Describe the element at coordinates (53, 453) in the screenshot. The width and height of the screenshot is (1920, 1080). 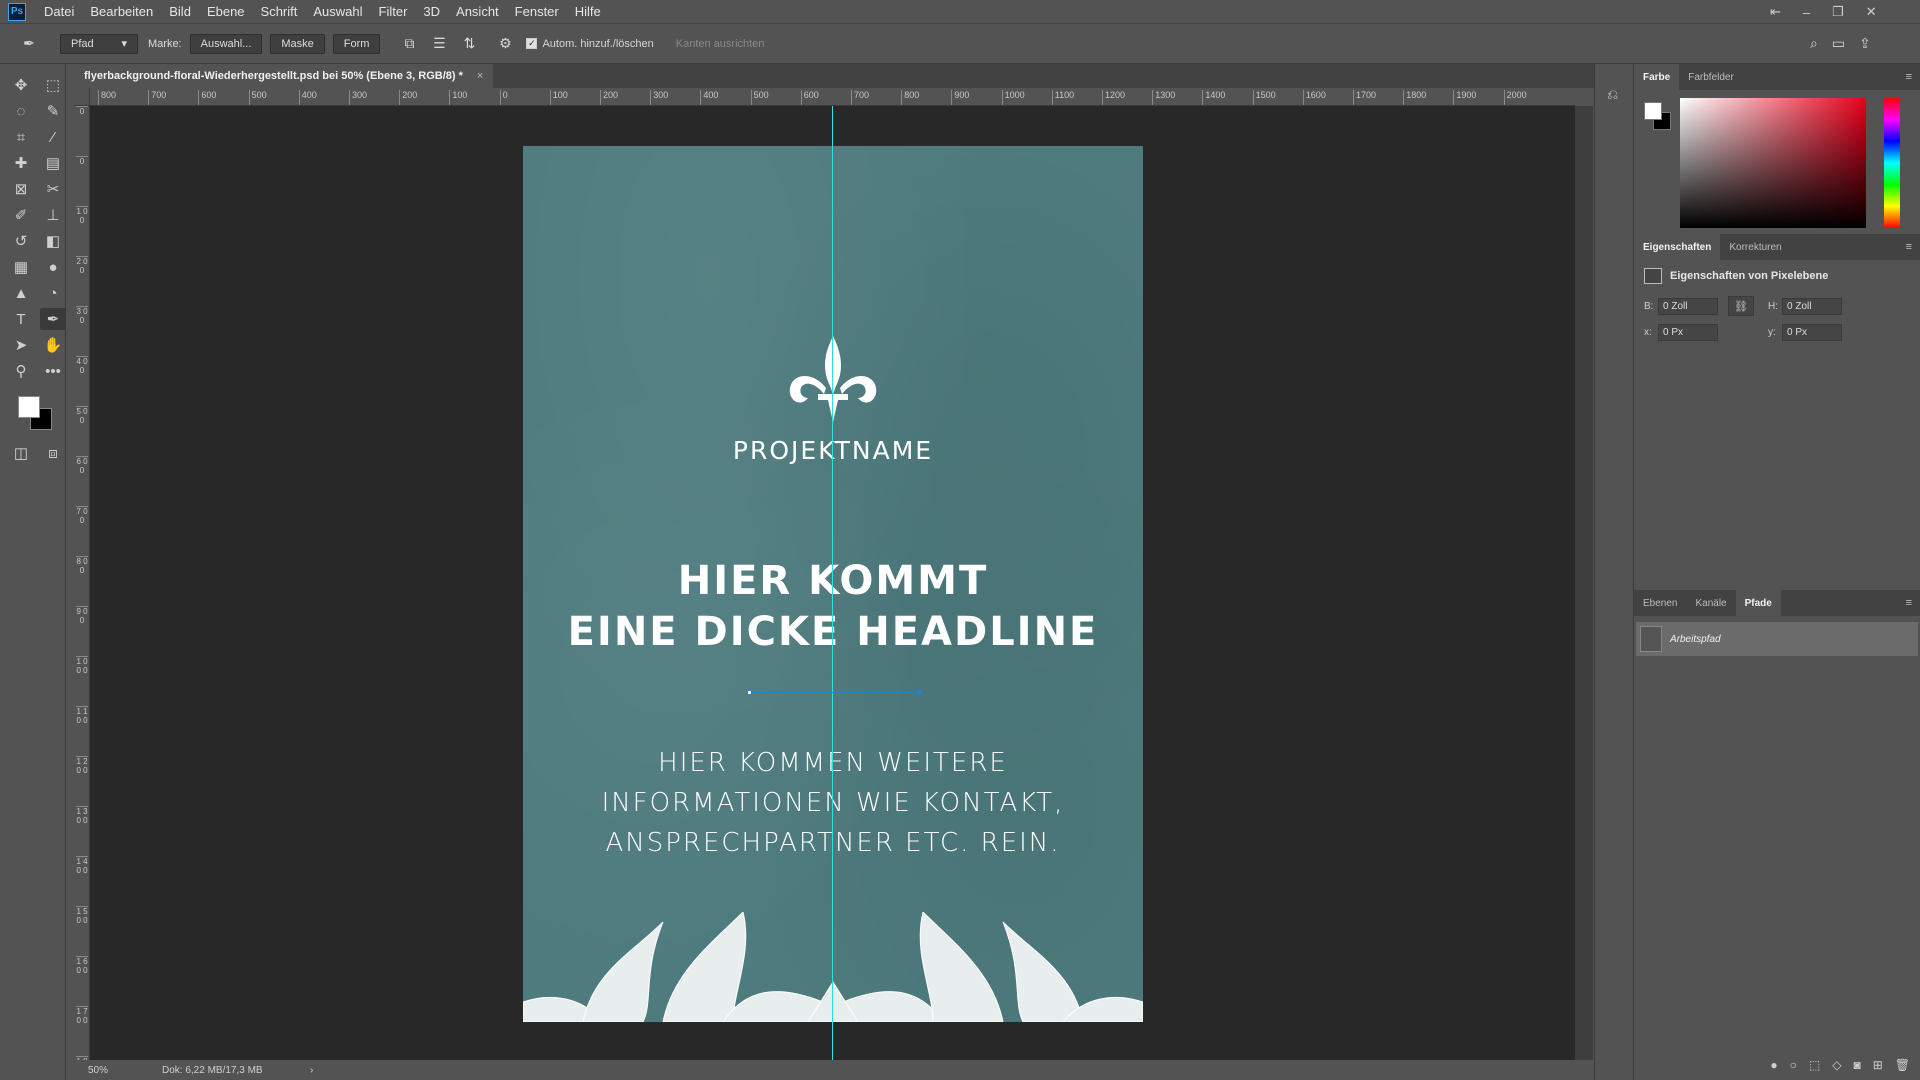
I see `screen-mode-icon: ⧈` at that location.